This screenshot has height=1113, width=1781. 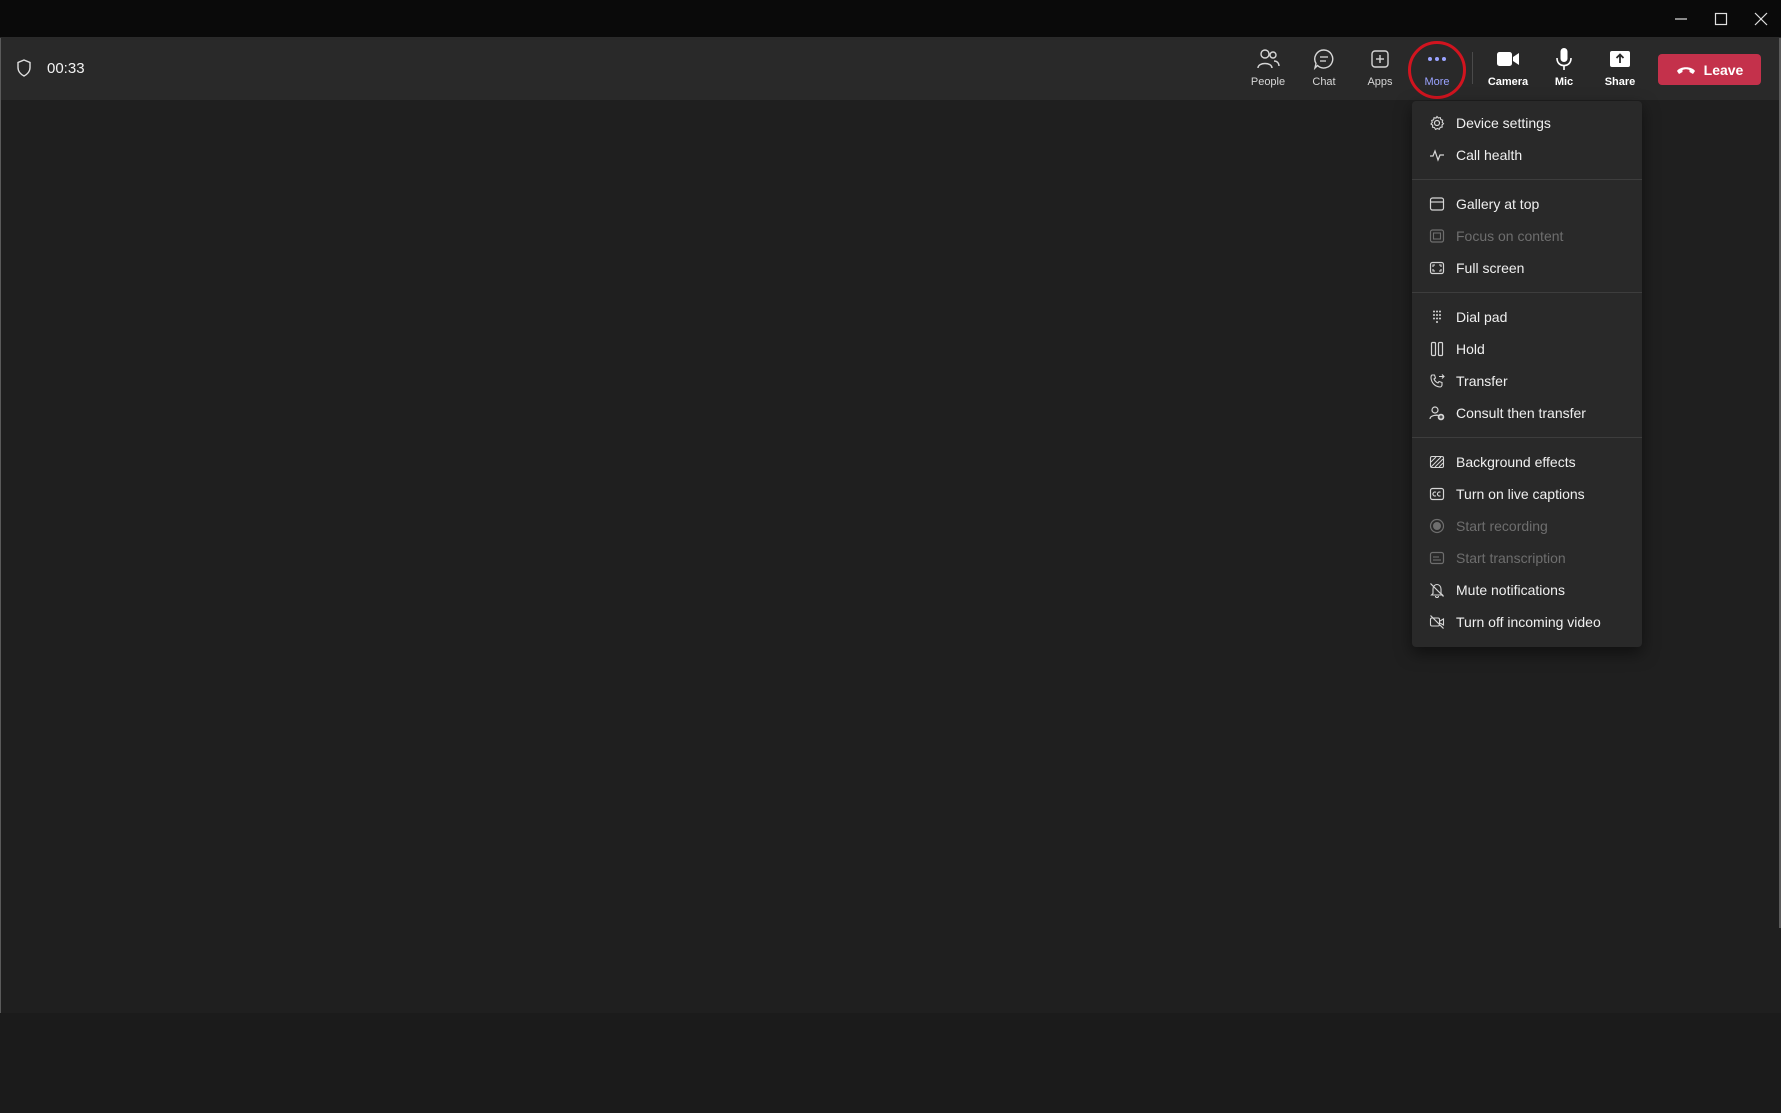 I want to click on record-icon, so click(x=1437, y=526).